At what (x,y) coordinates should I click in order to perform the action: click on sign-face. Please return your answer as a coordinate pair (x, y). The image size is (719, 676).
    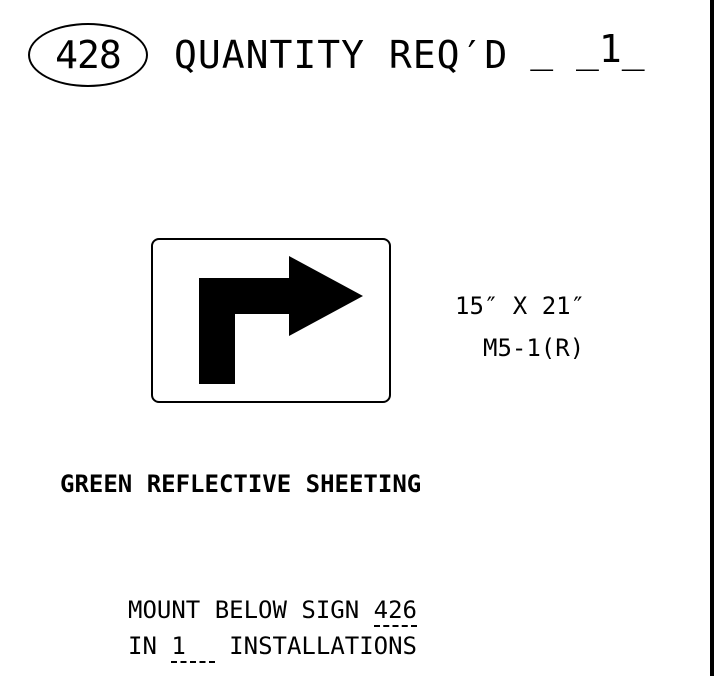
    Looking at the image, I should click on (271, 320).